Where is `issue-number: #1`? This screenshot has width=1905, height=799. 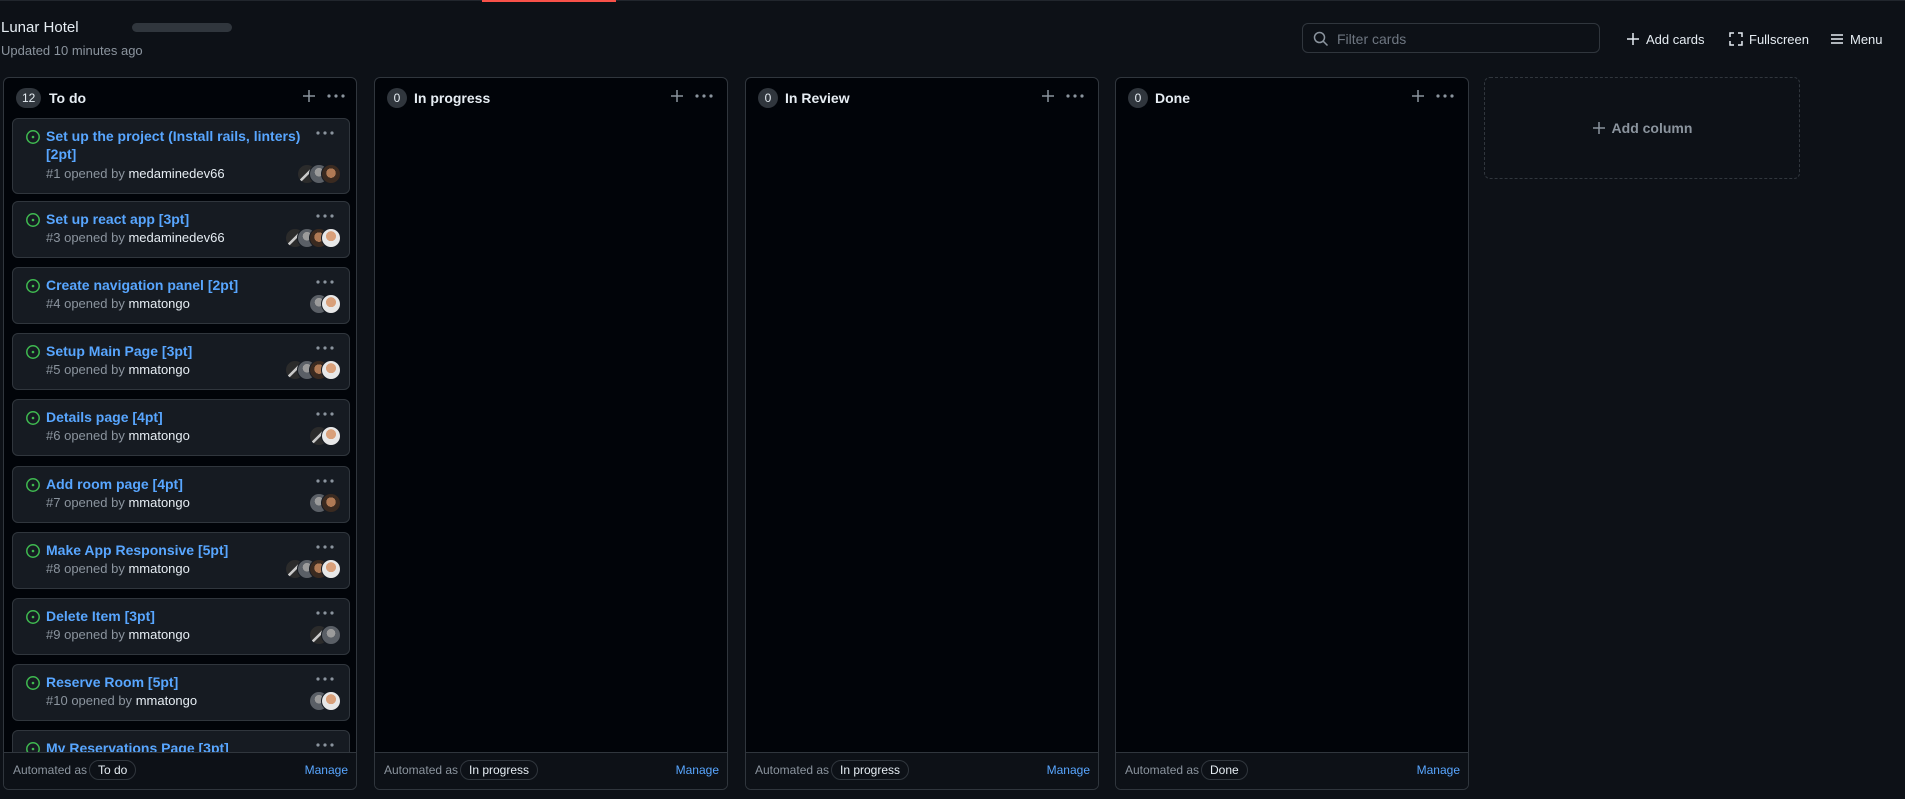 issue-number: #1 is located at coordinates (53, 173).